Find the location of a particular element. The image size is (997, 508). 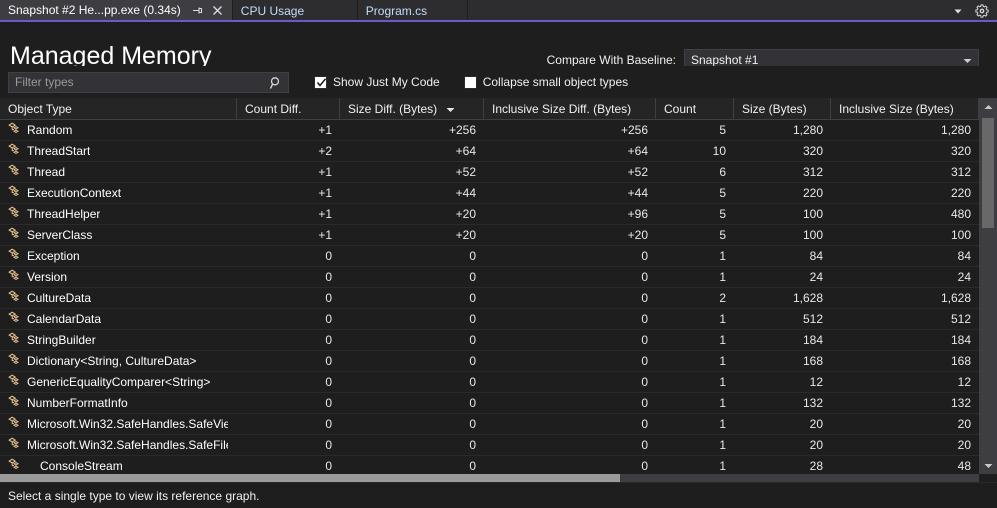

tab-program-cs: Program.cs is located at coordinates (412, 11).